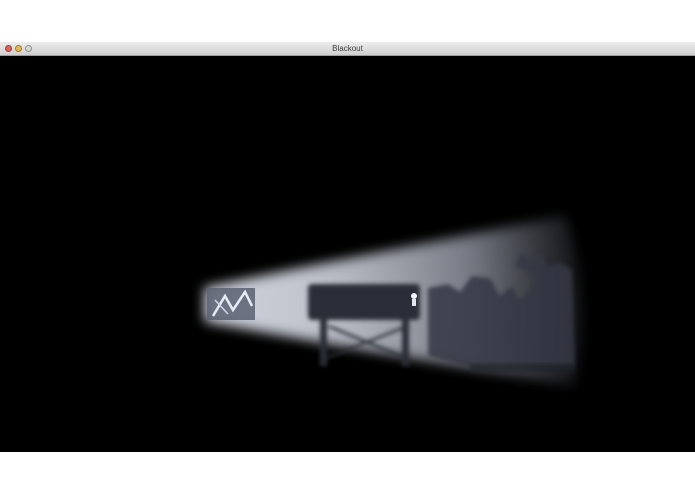 The width and height of the screenshot is (695, 494). Describe the element at coordinates (522, 368) in the screenshot. I see `ground-strip` at that location.